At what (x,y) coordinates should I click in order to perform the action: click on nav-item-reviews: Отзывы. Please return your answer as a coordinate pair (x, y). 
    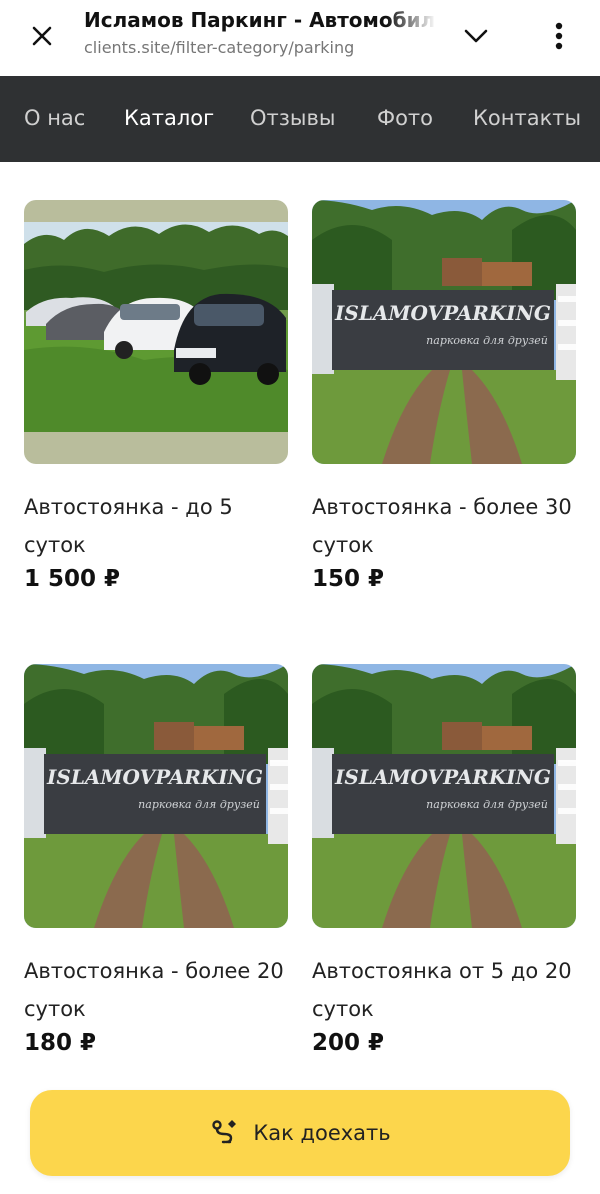
    Looking at the image, I should click on (292, 118).